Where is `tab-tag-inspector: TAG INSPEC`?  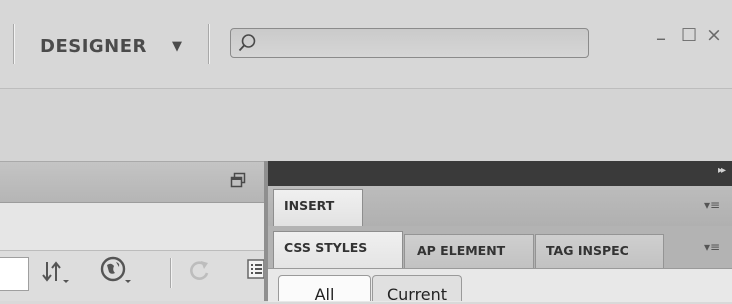 tab-tag-inspector: TAG INSPEC is located at coordinates (599, 251).